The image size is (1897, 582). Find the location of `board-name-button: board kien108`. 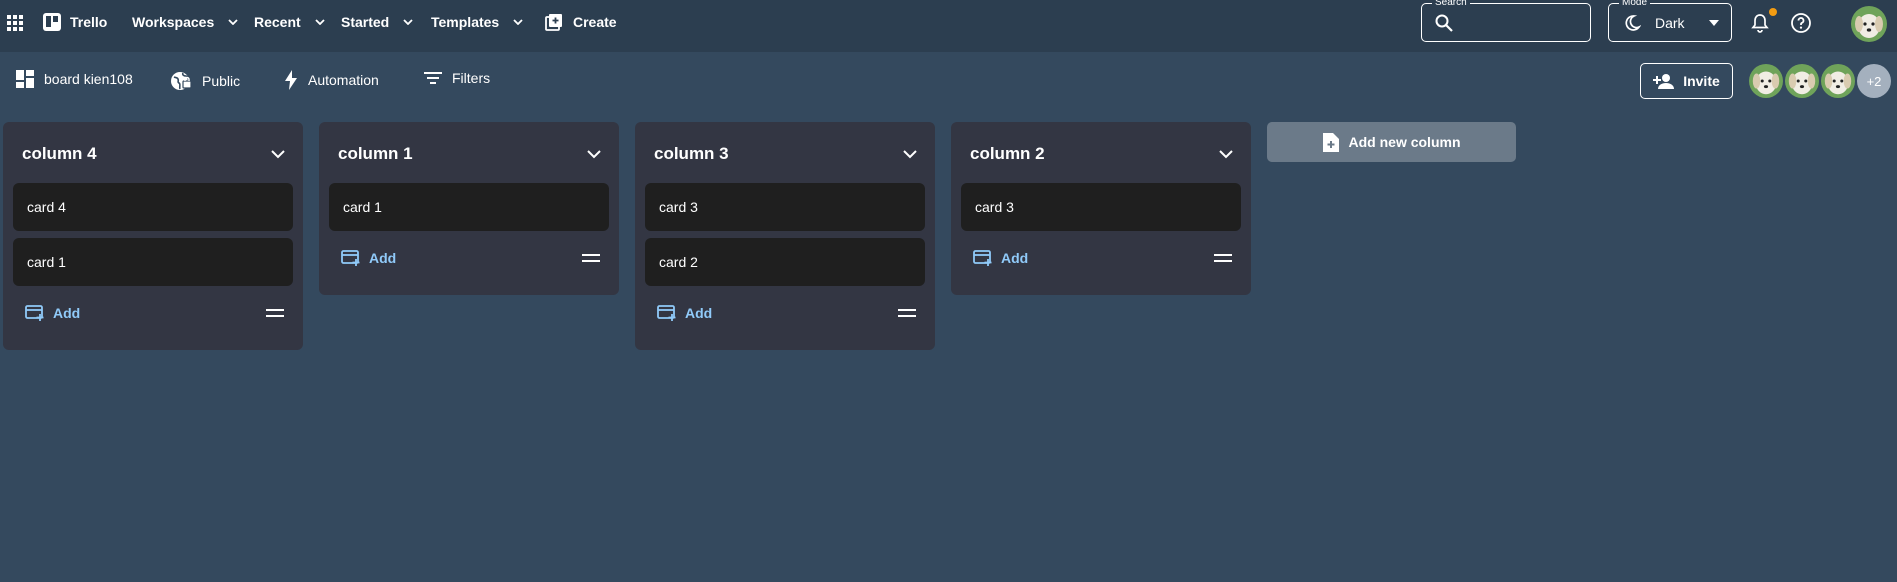

board-name-button: board kien108 is located at coordinates (74, 79).